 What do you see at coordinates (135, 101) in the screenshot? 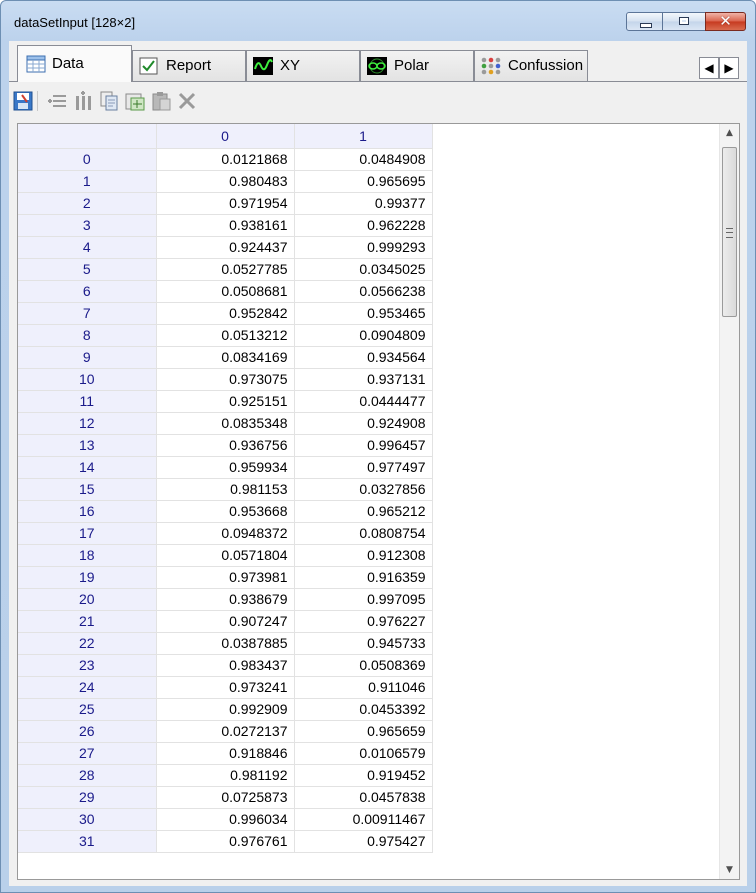
I see `import-icon` at bounding box center [135, 101].